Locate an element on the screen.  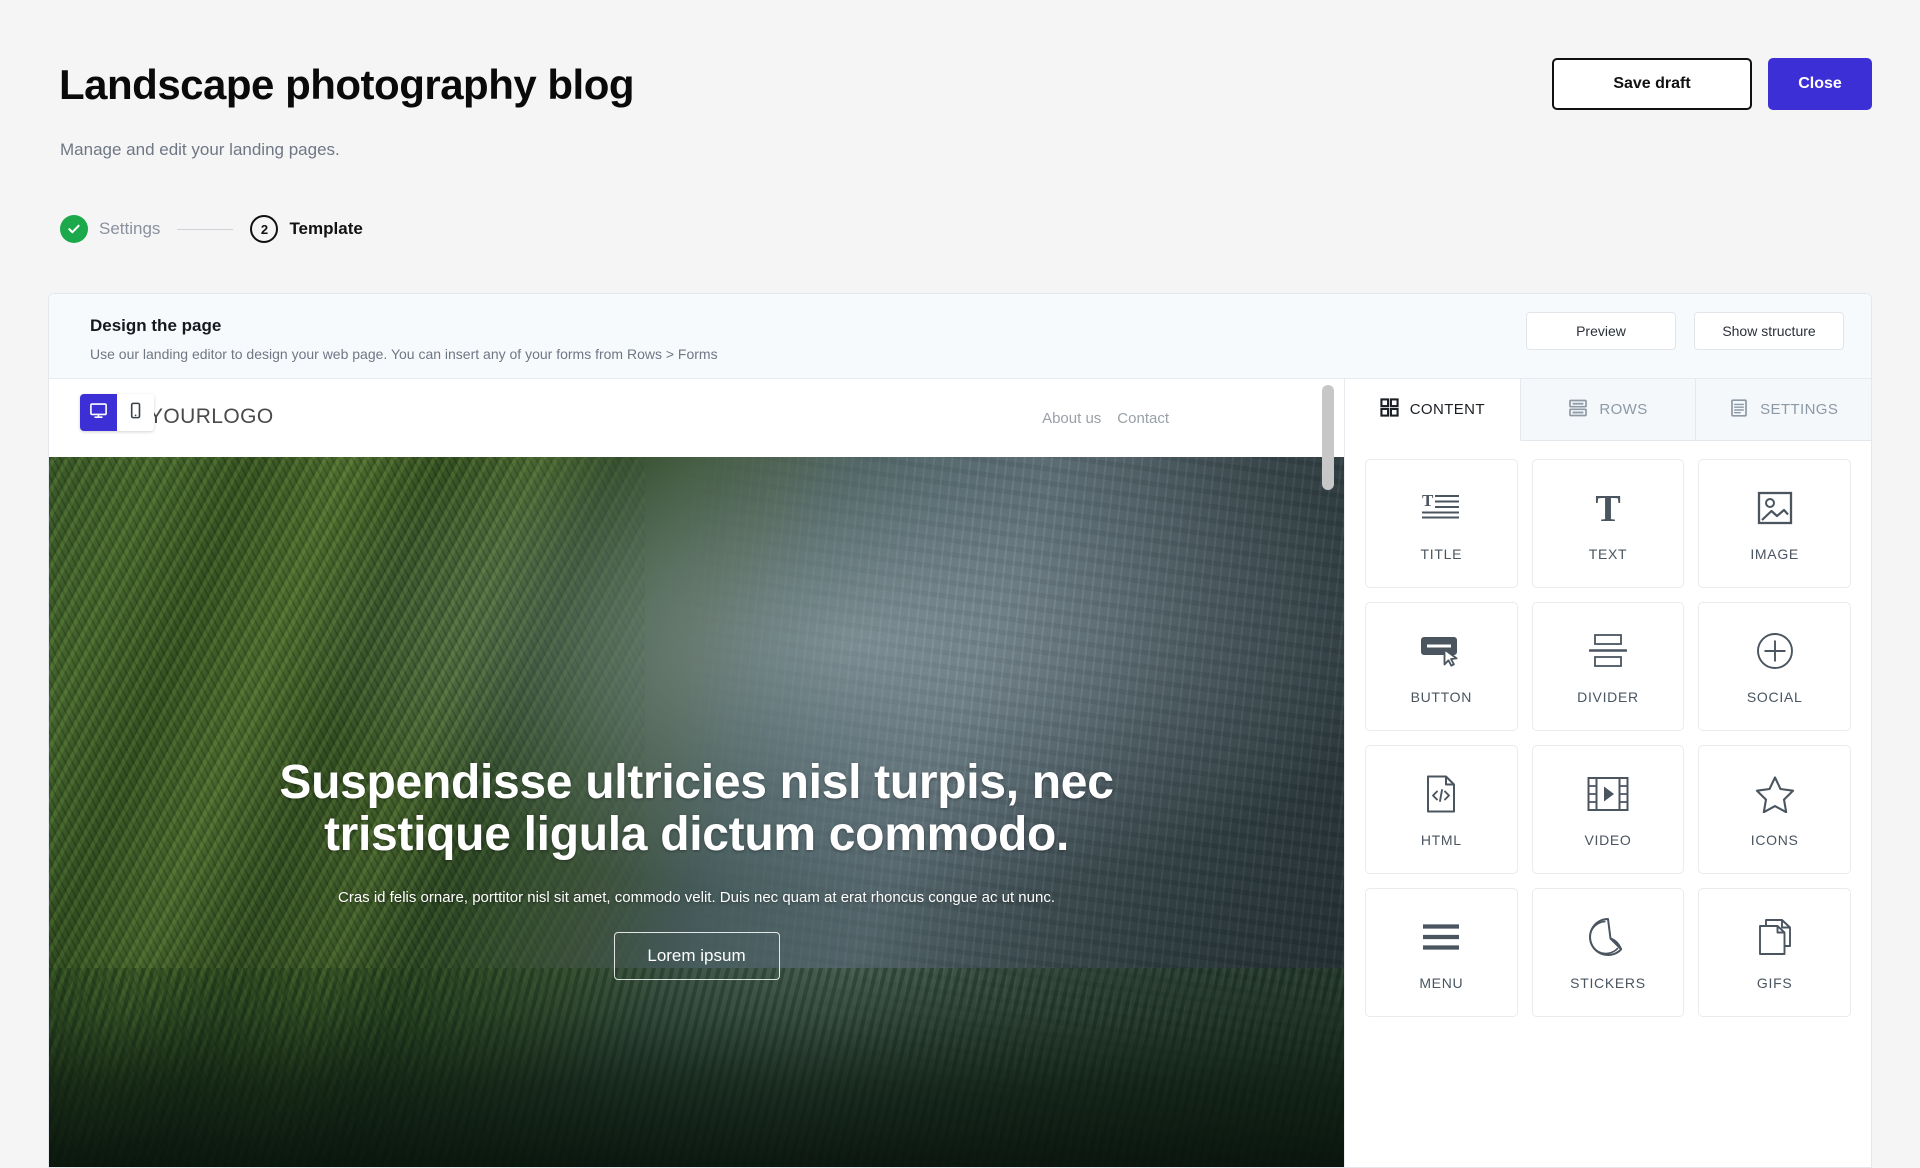
text-icon: T is located at coordinates (1608, 508).